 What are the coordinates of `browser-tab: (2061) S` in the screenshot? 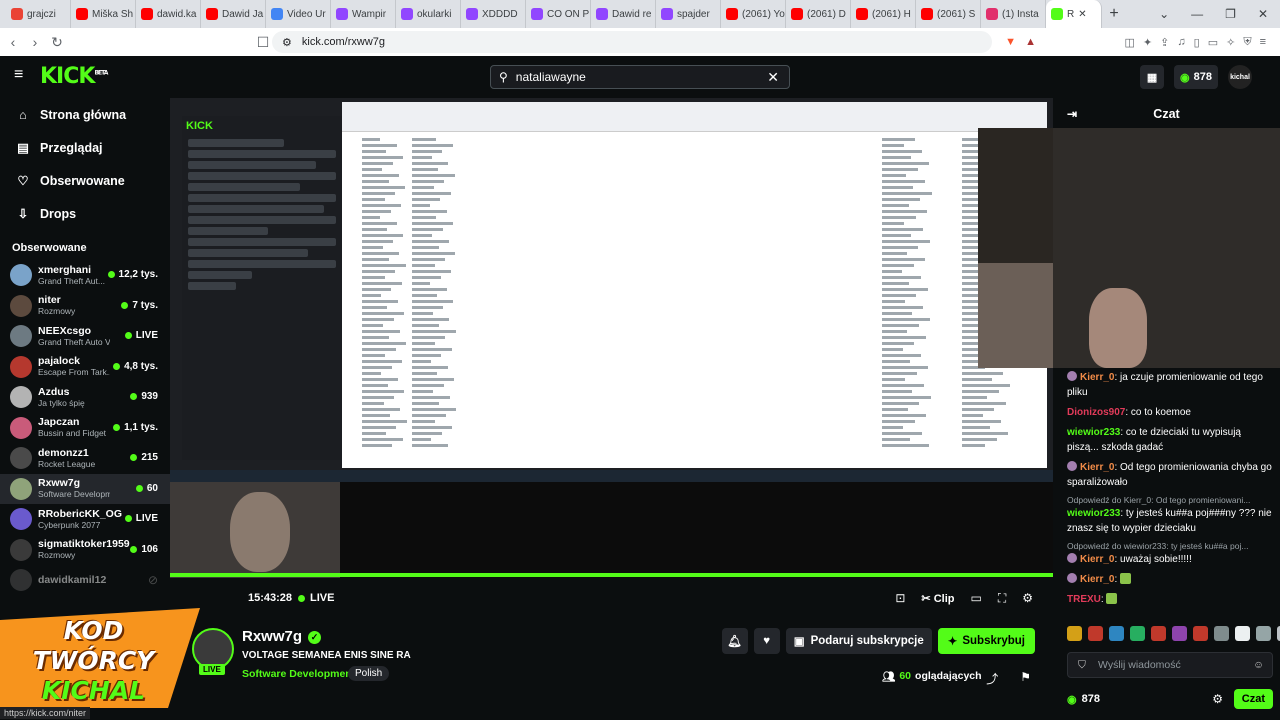 It's located at (948, 14).